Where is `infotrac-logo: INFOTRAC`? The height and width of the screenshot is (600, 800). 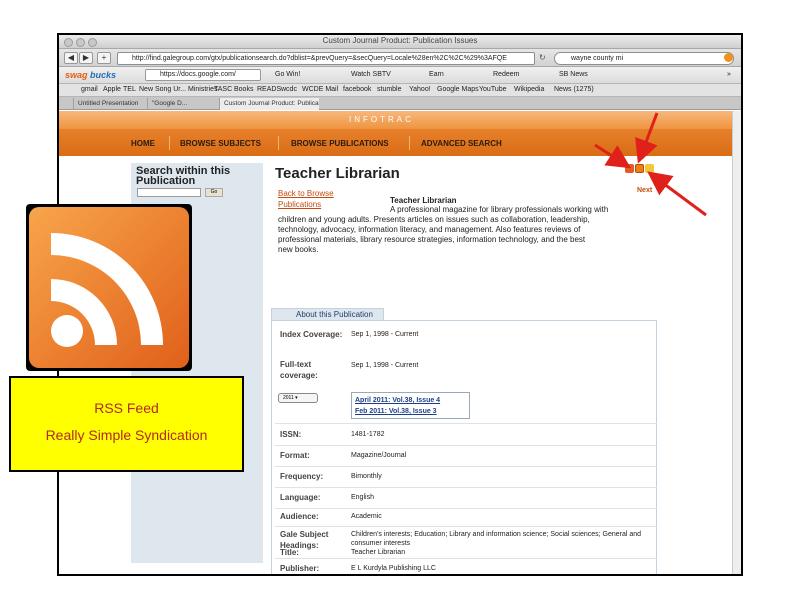
infotrac-logo: INFOTRAC is located at coordinates (381, 119).